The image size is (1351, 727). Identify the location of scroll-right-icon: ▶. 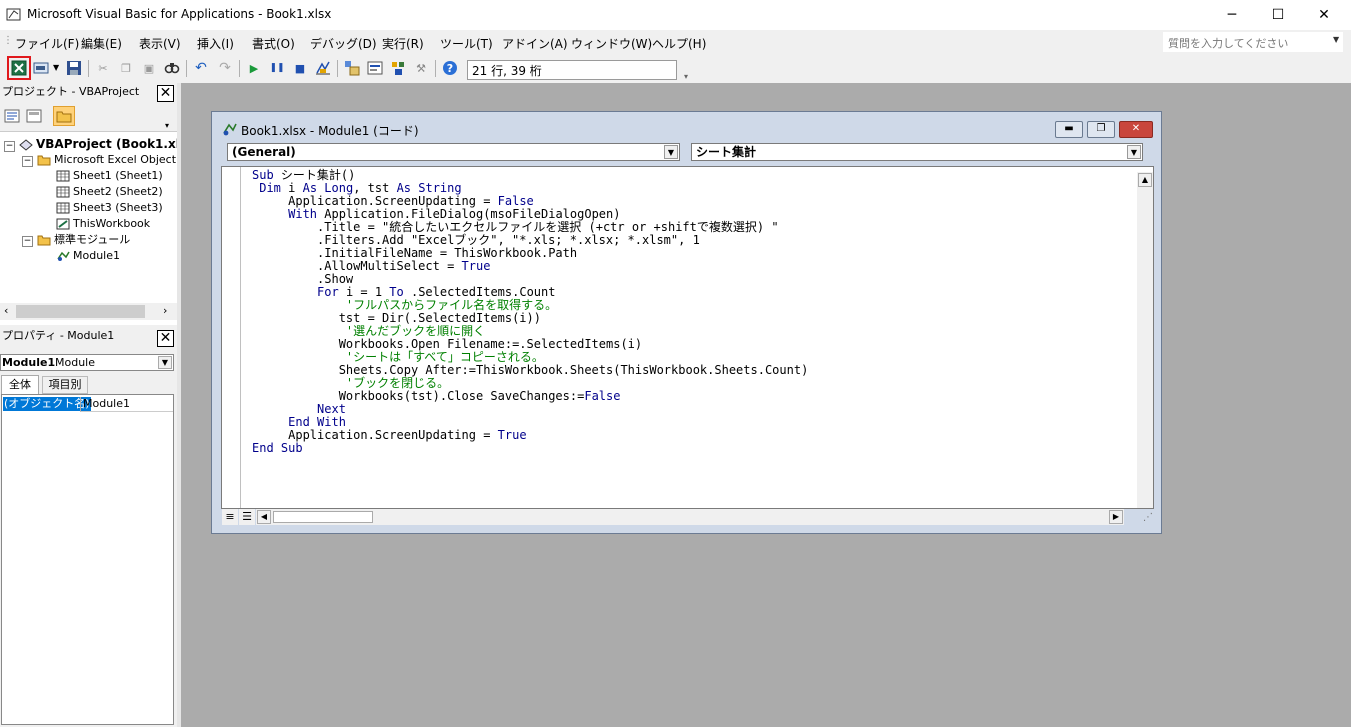
(1116, 517).